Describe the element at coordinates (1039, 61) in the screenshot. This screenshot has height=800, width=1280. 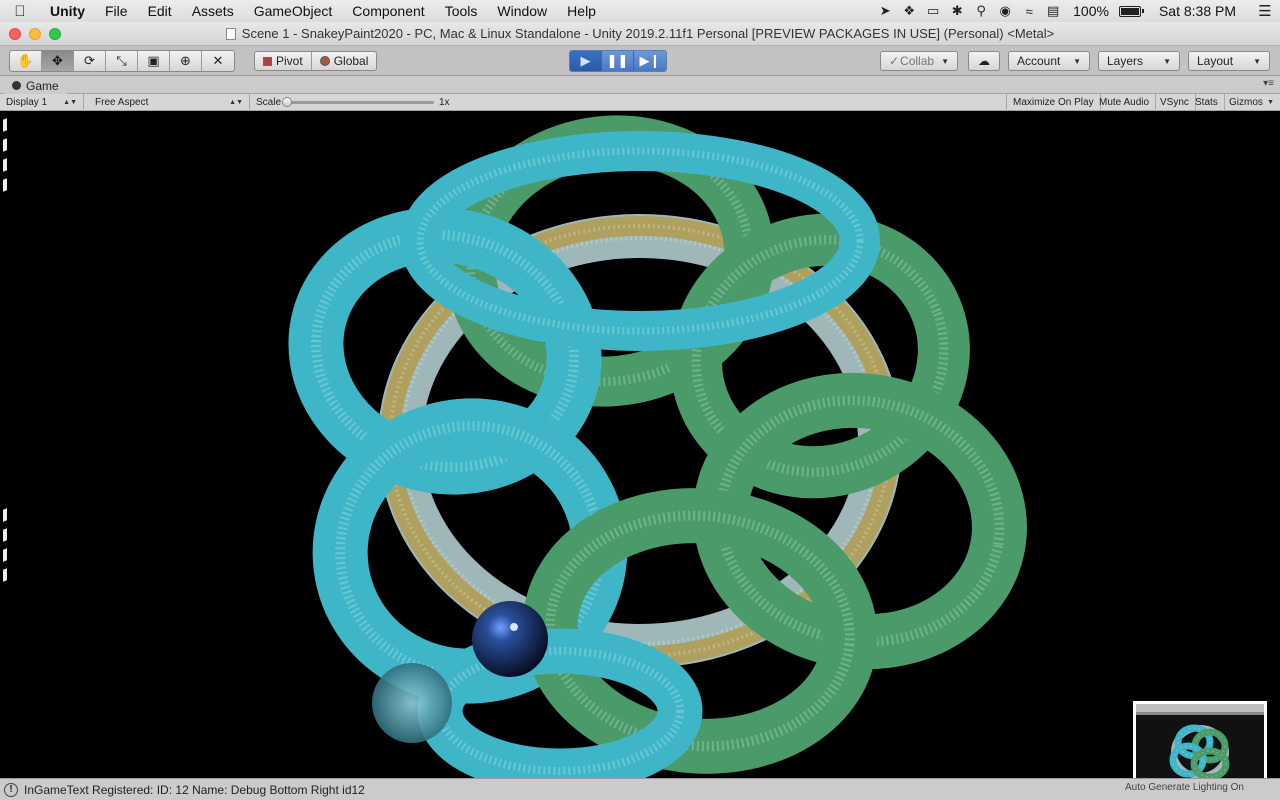
I see `account-label: Account` at that location.